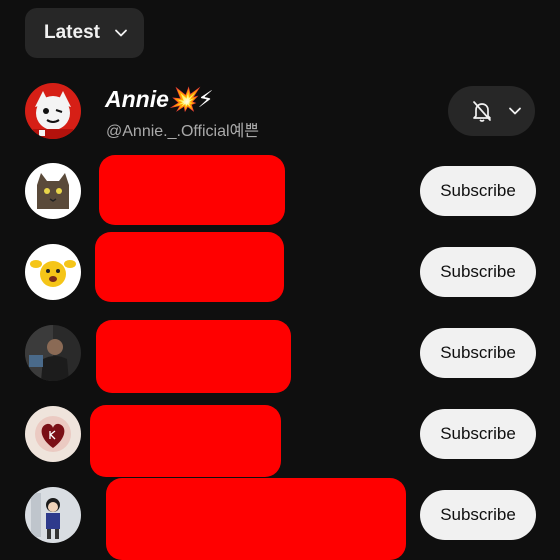 The width and height of the screenshot is (560, 560). I want to click on figure-avatar, so click(53, 515).